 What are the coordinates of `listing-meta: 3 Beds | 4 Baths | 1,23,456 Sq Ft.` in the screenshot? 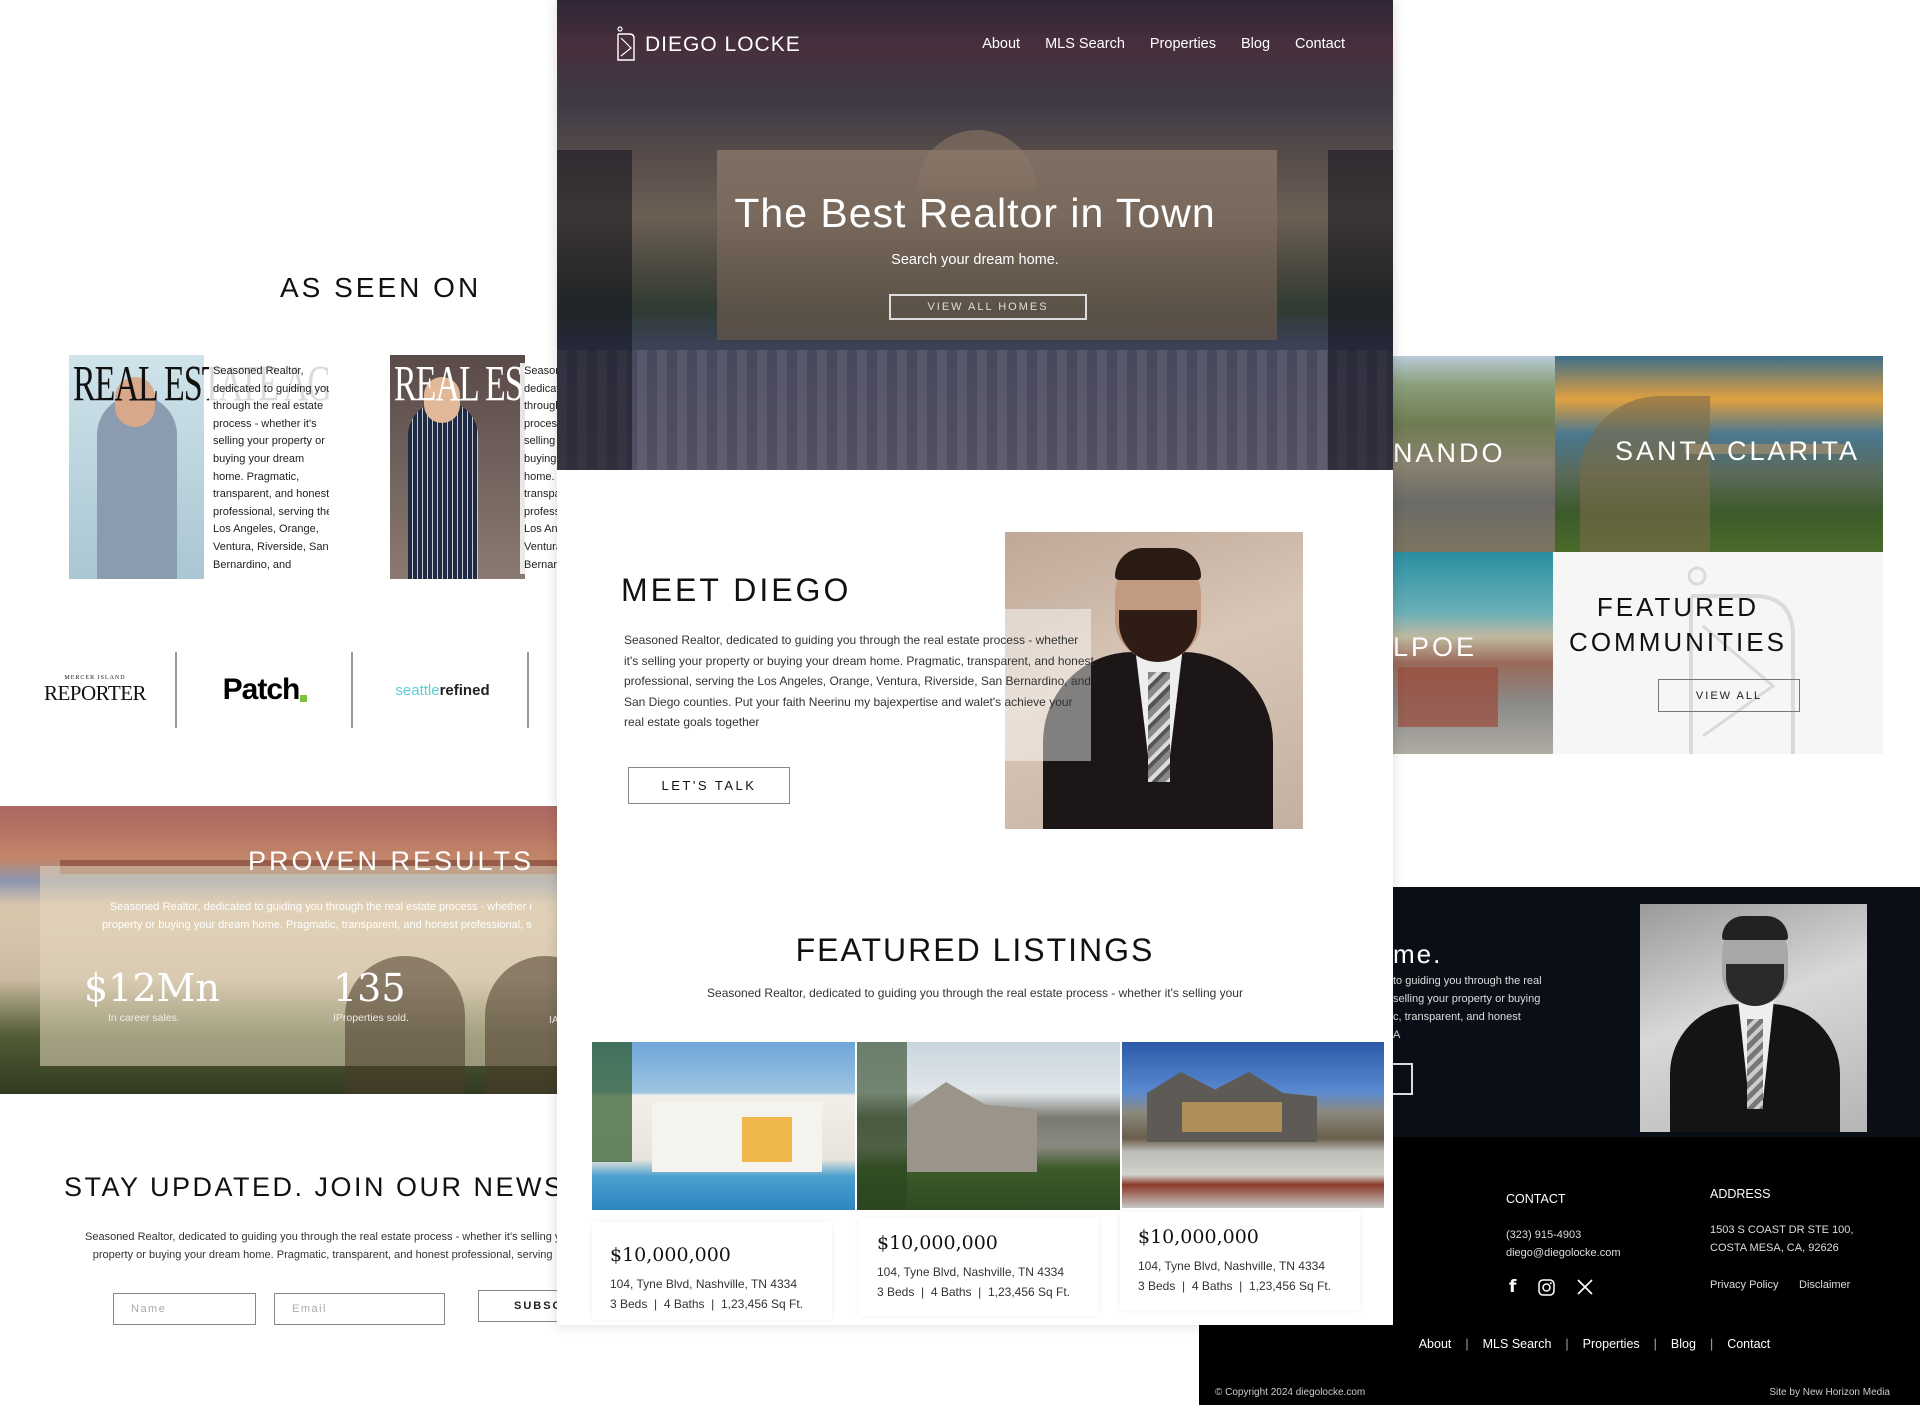 It's located at (974, 1292).